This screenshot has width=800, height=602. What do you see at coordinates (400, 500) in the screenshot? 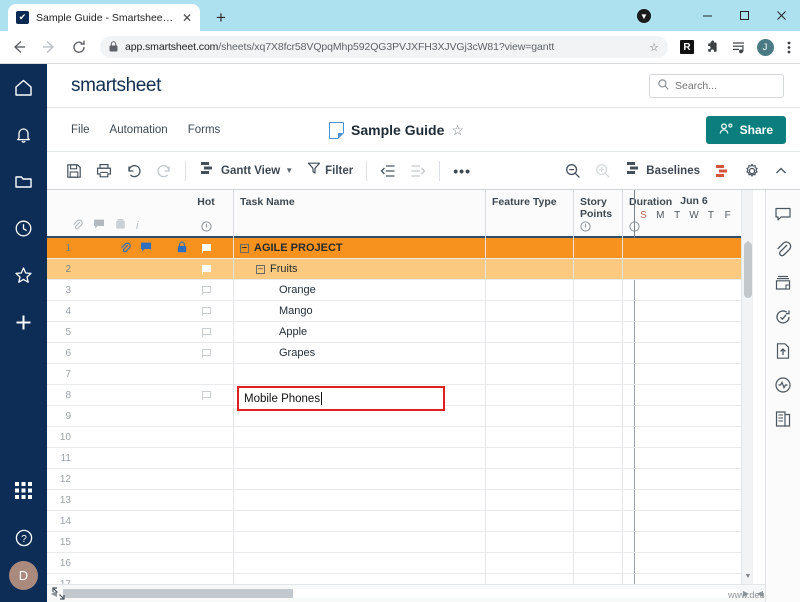
I see `table-row: 13` at bounding box center [400, 500].